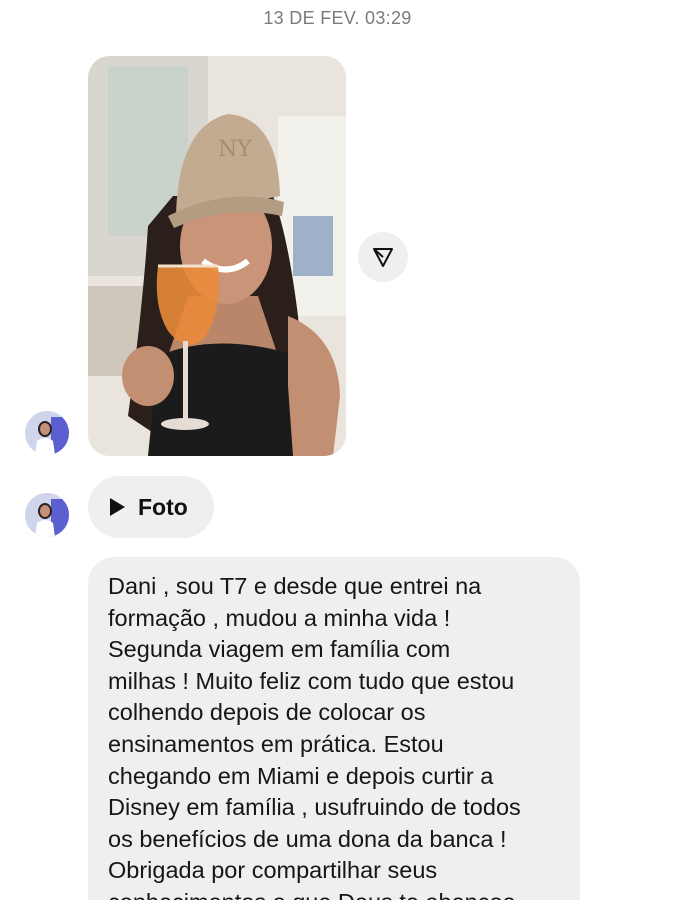  What do you see at coordinates (163, 506) in the screenshot?
I see `foto-label: Foto` at bounding box center [163, 506].